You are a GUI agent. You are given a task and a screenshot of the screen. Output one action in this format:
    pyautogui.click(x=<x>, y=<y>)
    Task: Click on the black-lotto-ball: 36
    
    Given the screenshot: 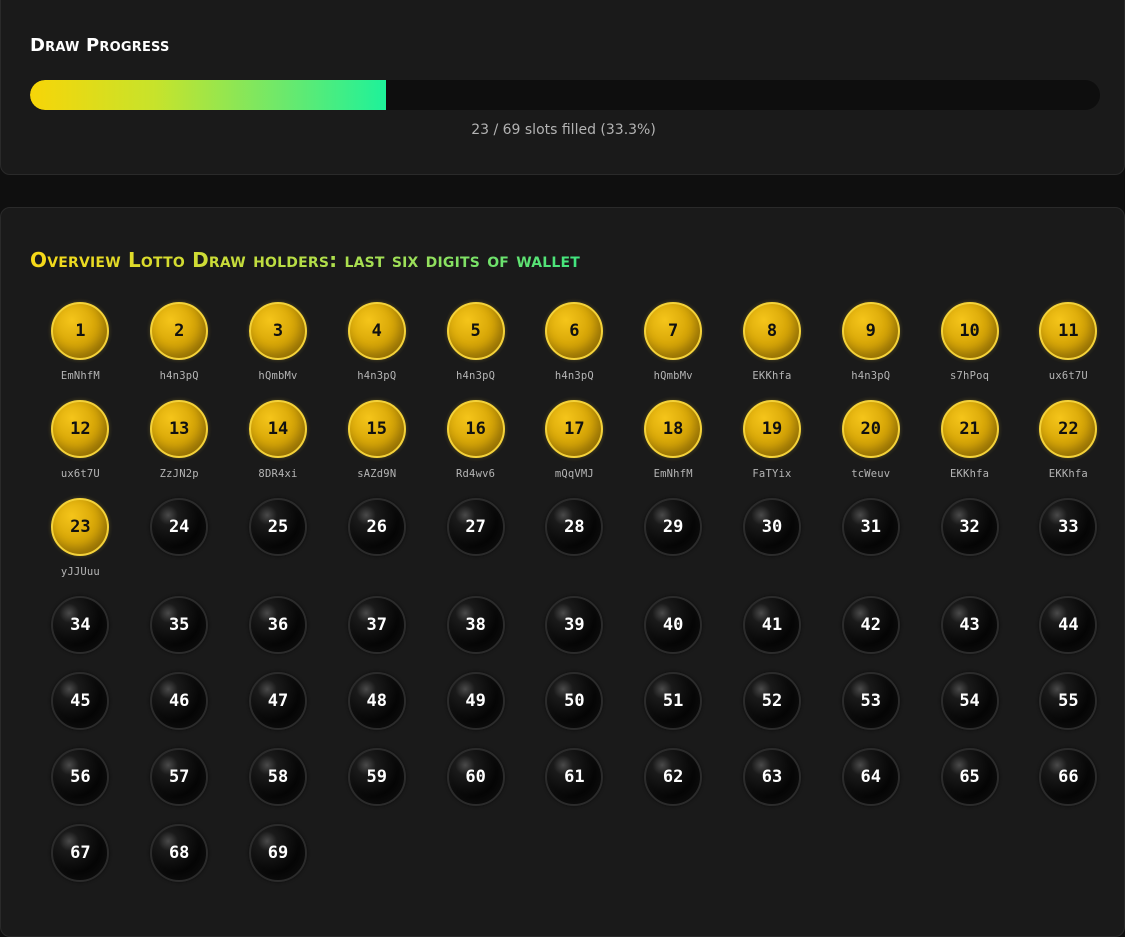 What is the action you would take?
    pyautogui.click(x=277, y=625)
    